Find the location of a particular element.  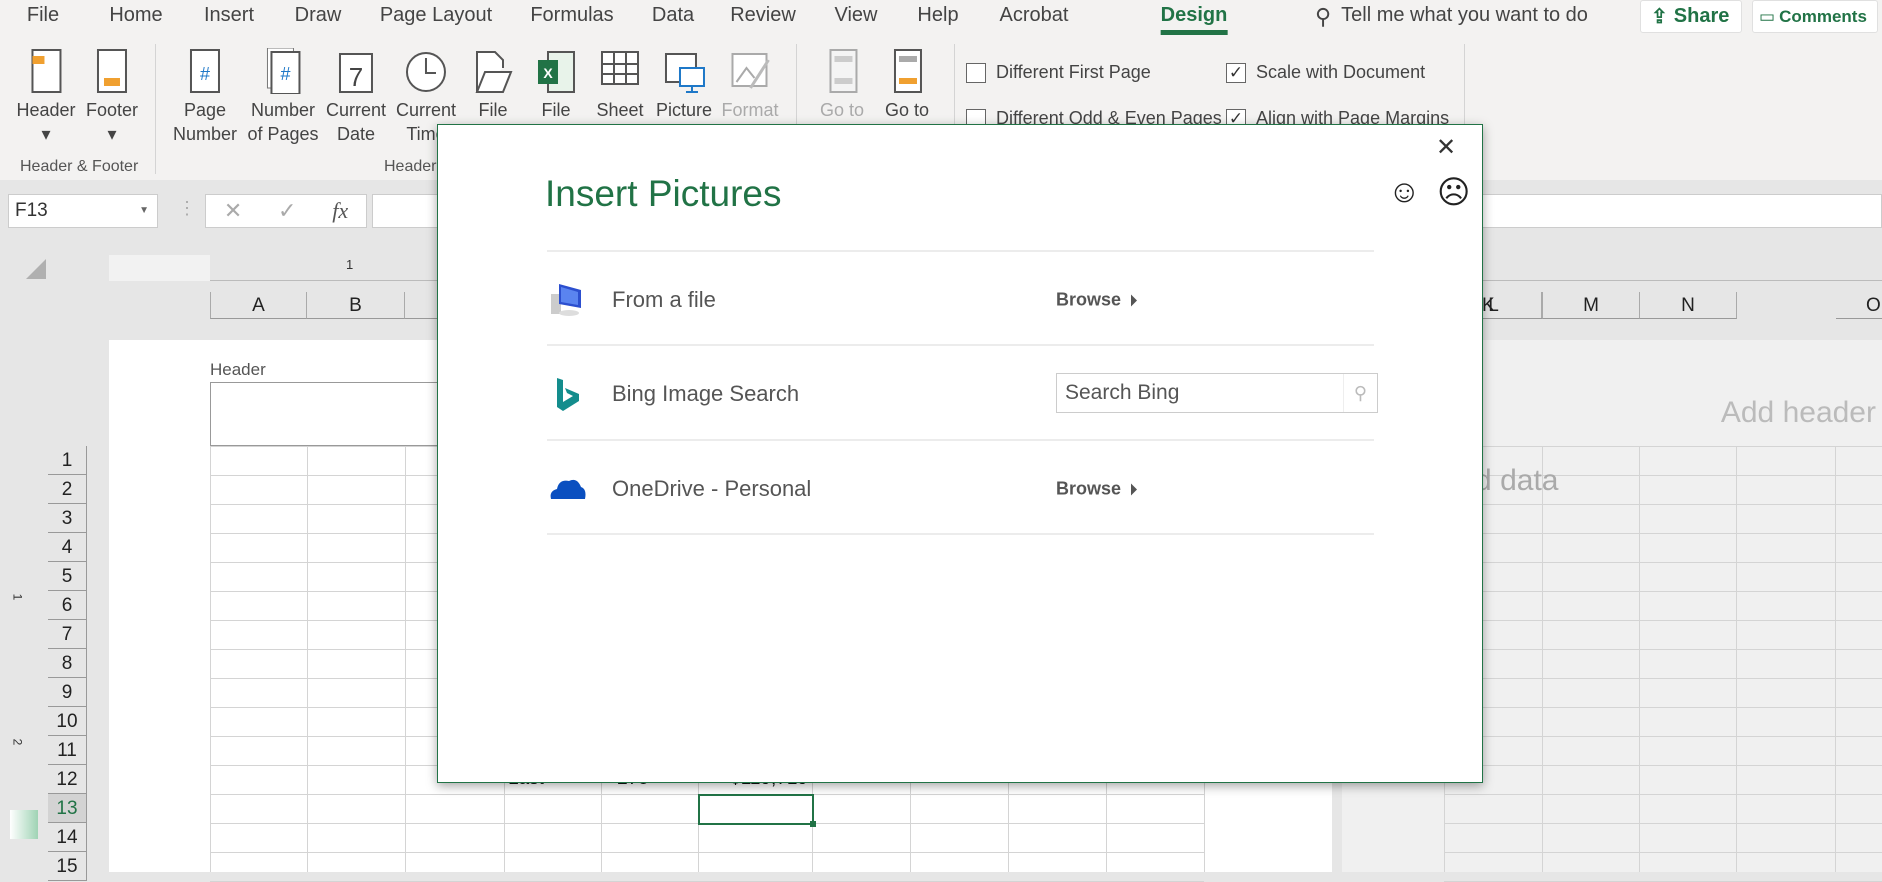

tab-home: Home is located at coordinates (135, 15).